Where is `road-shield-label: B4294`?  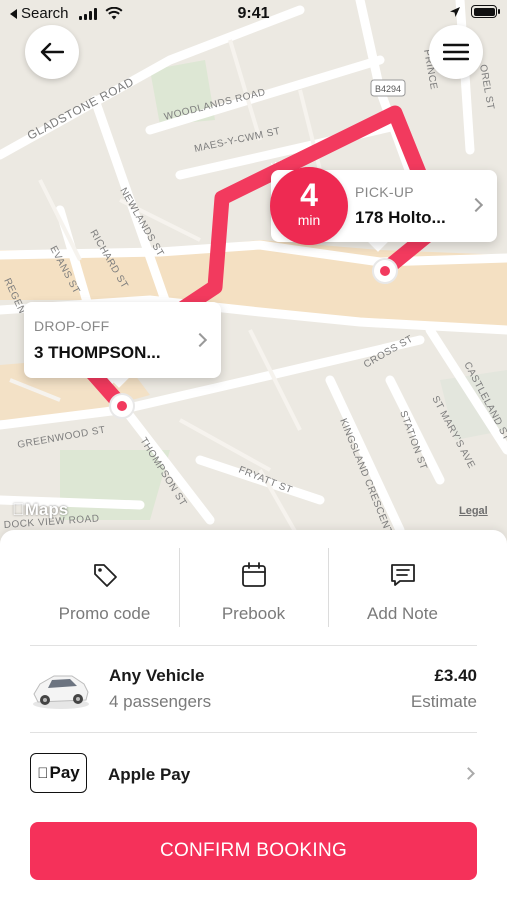
road-shield-label: B4294 is located at coordinates (388, 89).